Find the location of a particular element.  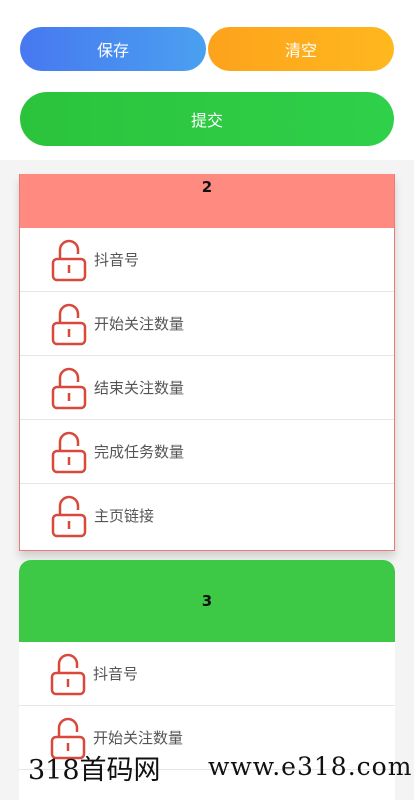

field-label: 主页链接 is located at coordinates (124, 516).